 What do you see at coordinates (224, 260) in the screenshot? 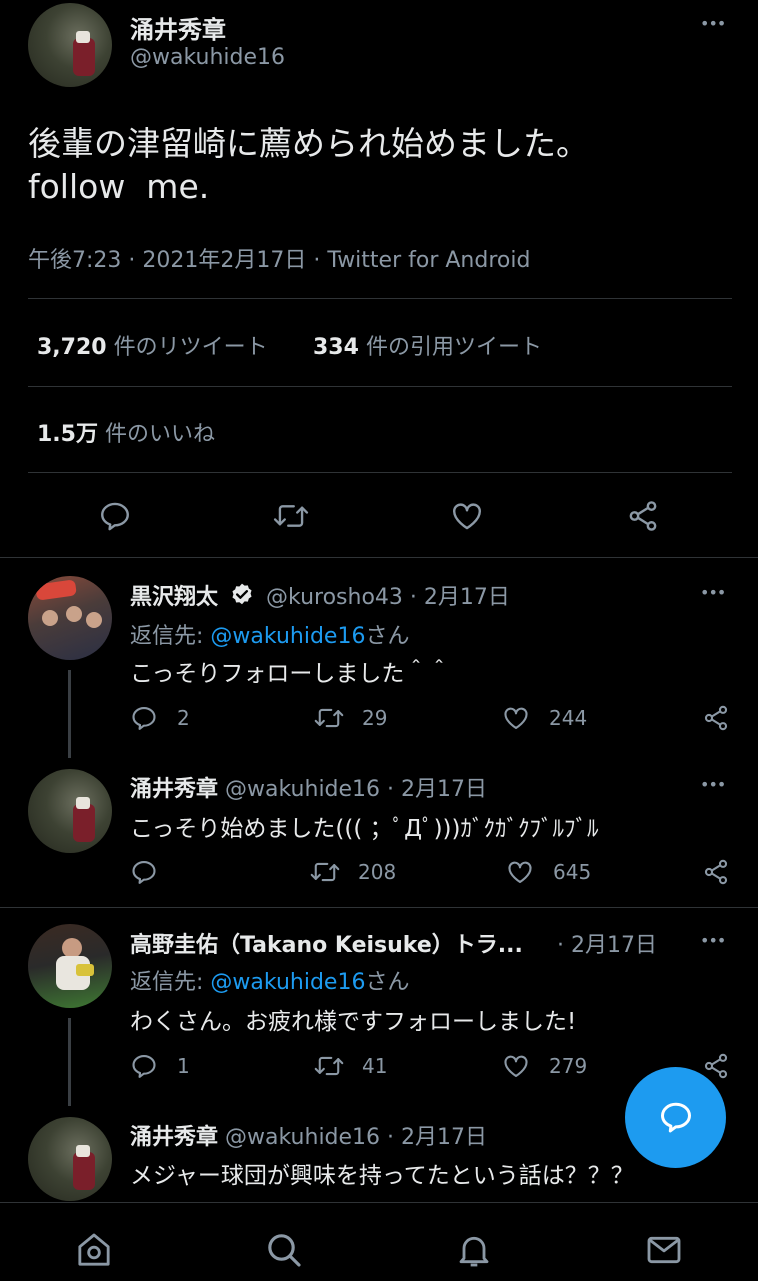
I see `tweet-date: 2021年2月17日` at bounding box center [224, 260].